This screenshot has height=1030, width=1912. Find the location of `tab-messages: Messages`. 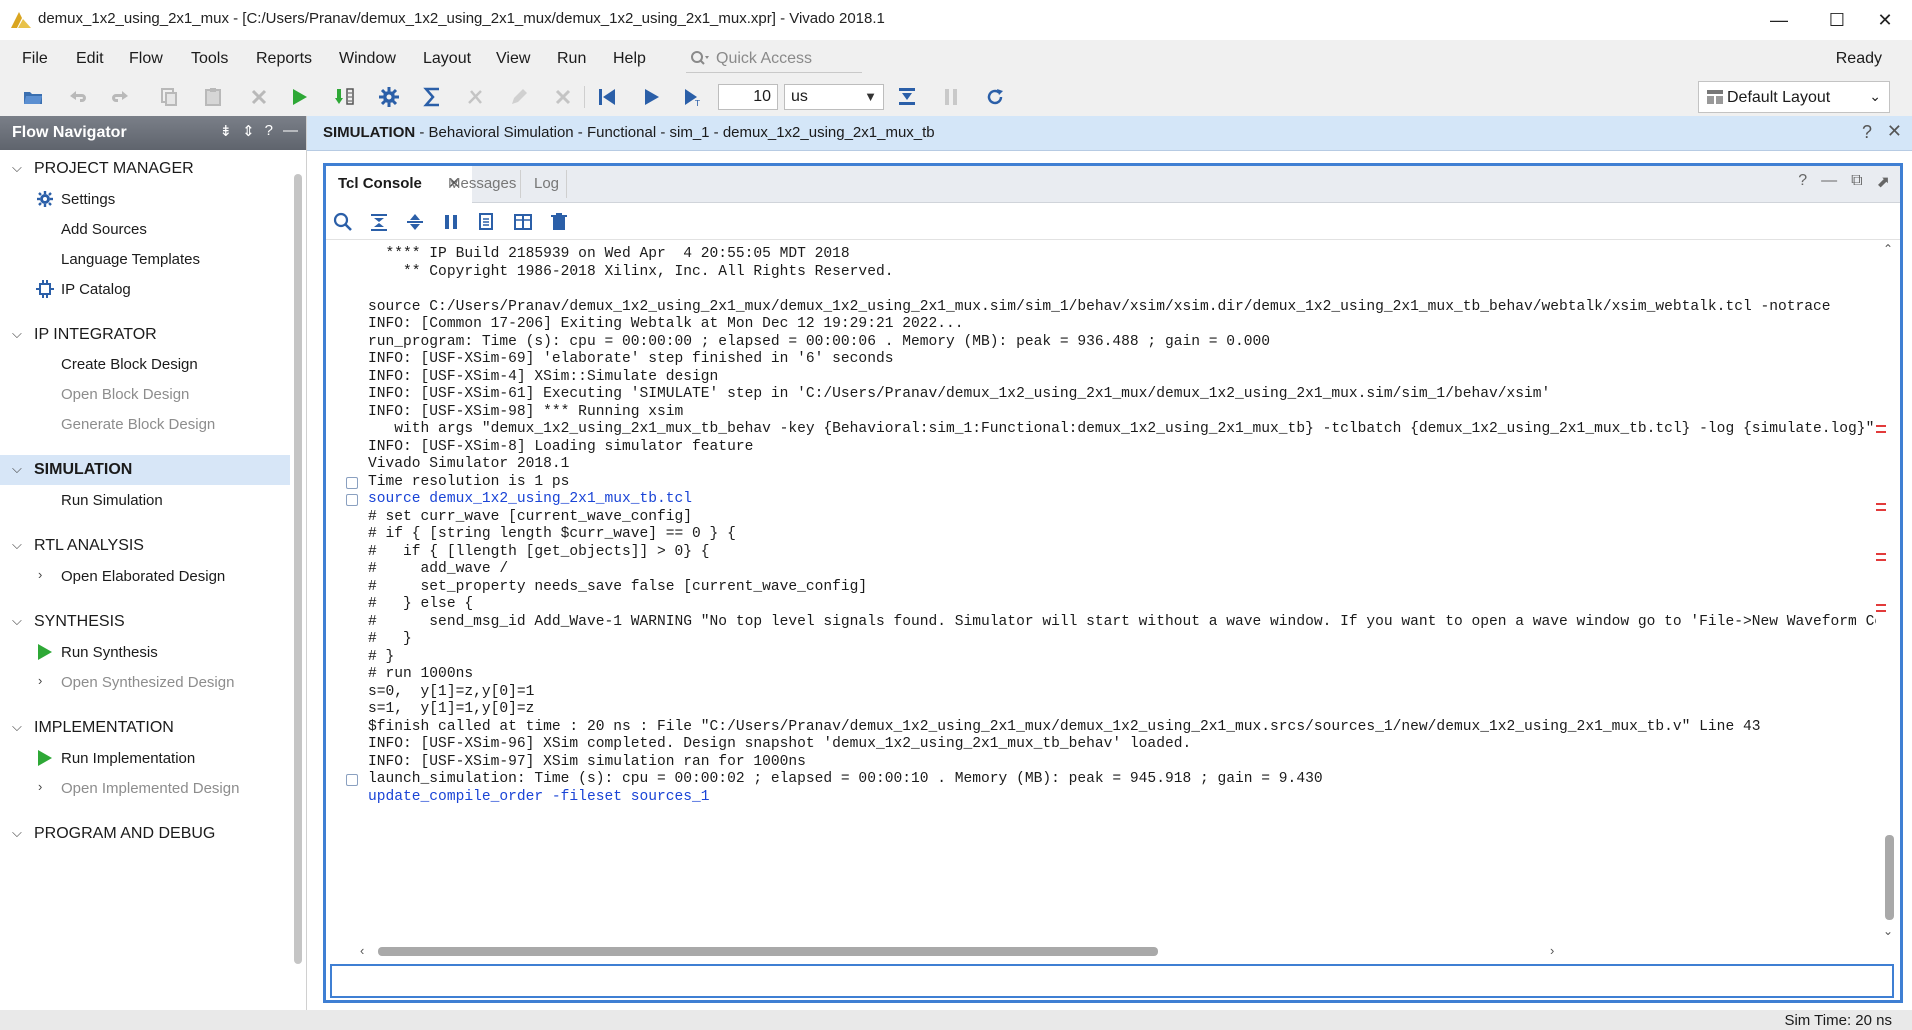

tab-messages: Messages is located at coordinates (482, 184).